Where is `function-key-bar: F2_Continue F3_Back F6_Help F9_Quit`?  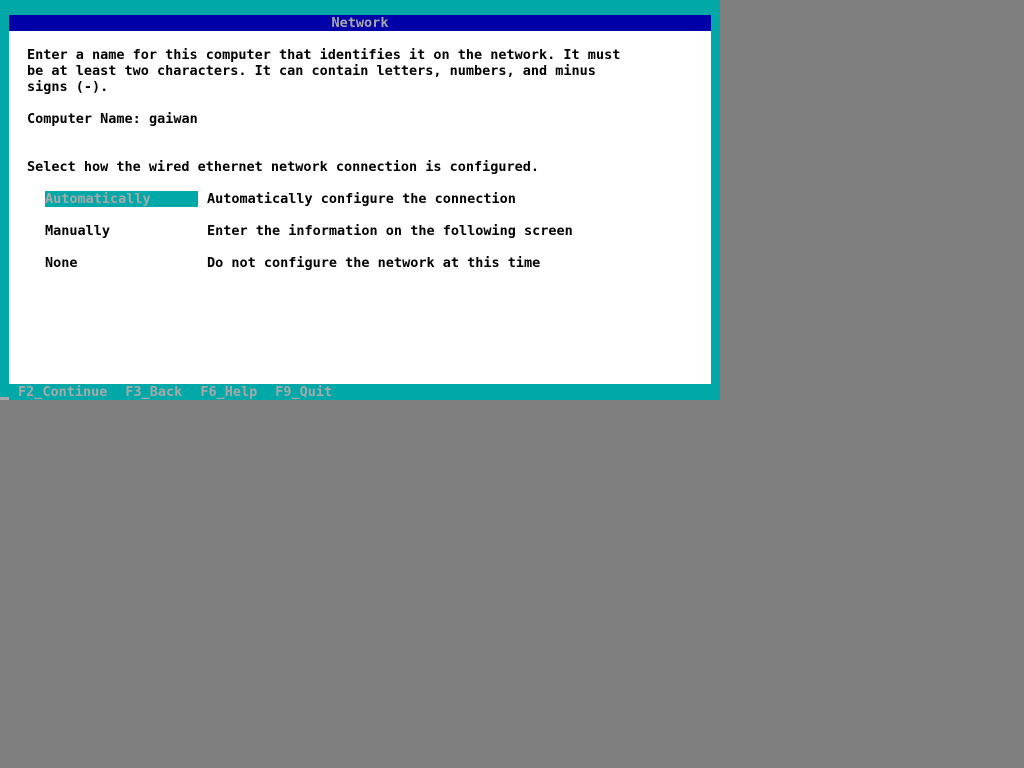
function-key-bar: F2_Continue F3_Back F6_Help F9_Quit is located at coordinates (184, 392).